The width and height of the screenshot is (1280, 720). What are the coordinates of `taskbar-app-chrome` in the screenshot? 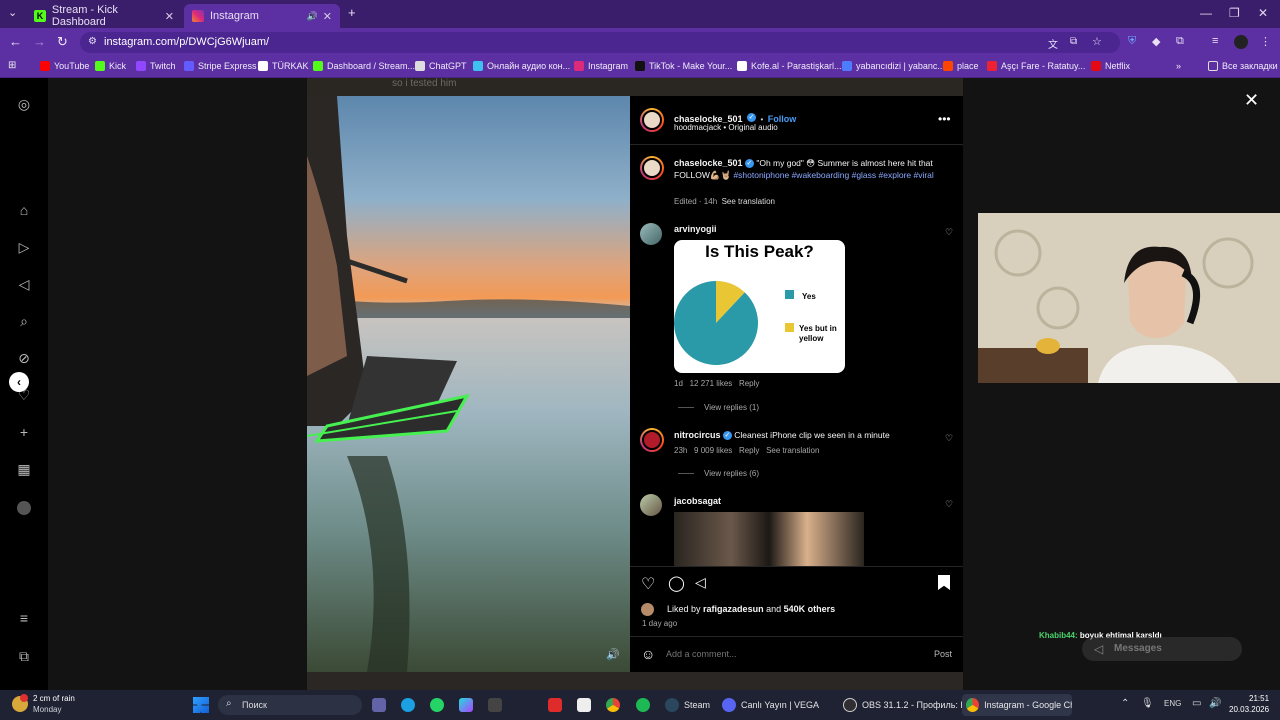 It's located at (615, 705).